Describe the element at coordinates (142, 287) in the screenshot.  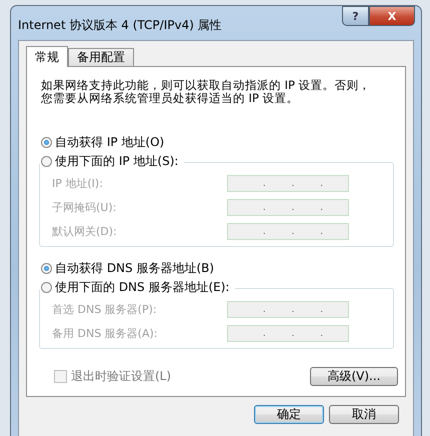
I see `radio-label: 使用下面的 DNS 服务器地址(E):` at that location.